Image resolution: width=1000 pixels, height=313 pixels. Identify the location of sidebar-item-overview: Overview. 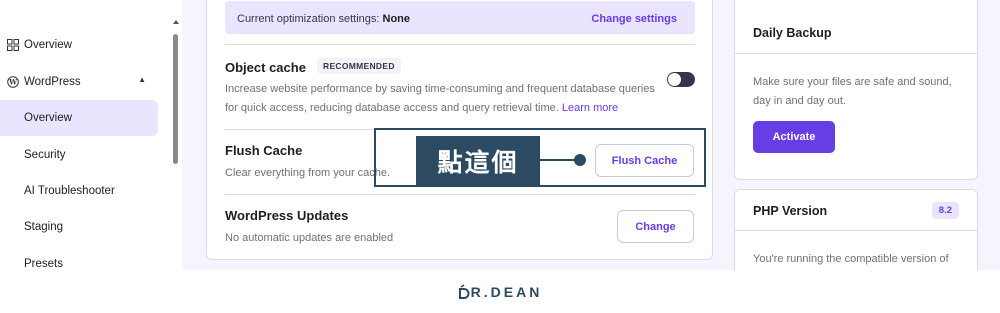
(79, 45).